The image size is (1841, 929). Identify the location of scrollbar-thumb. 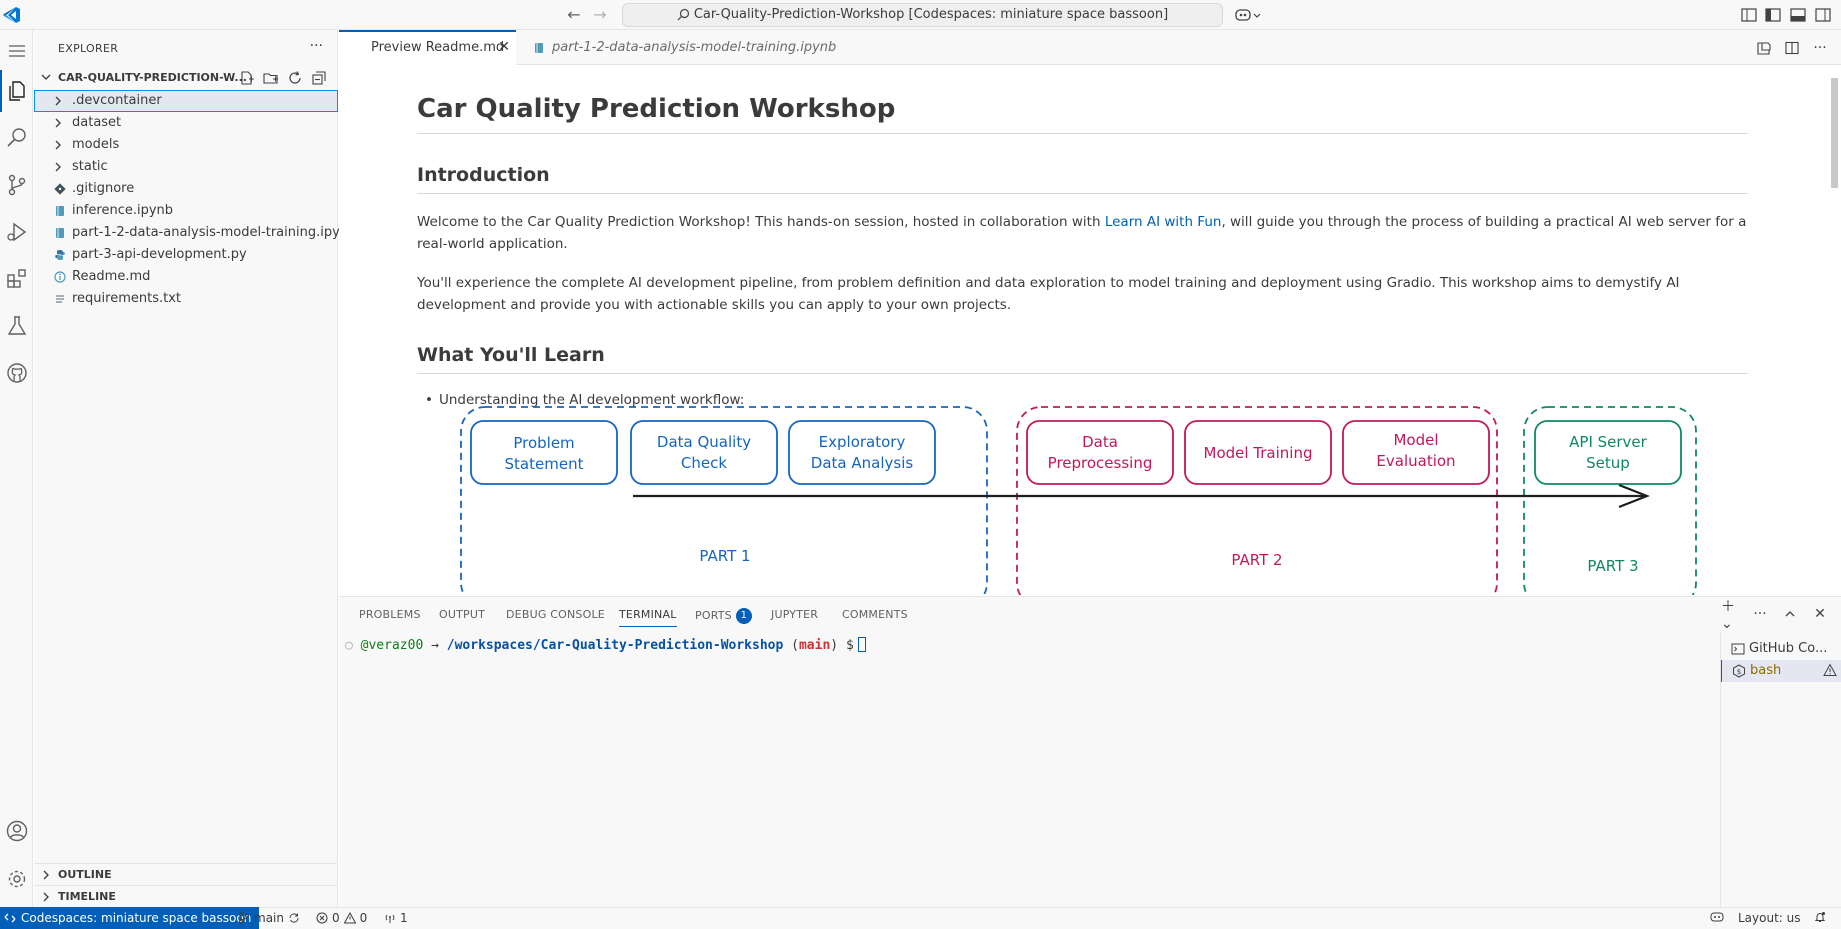
(1834, 133).